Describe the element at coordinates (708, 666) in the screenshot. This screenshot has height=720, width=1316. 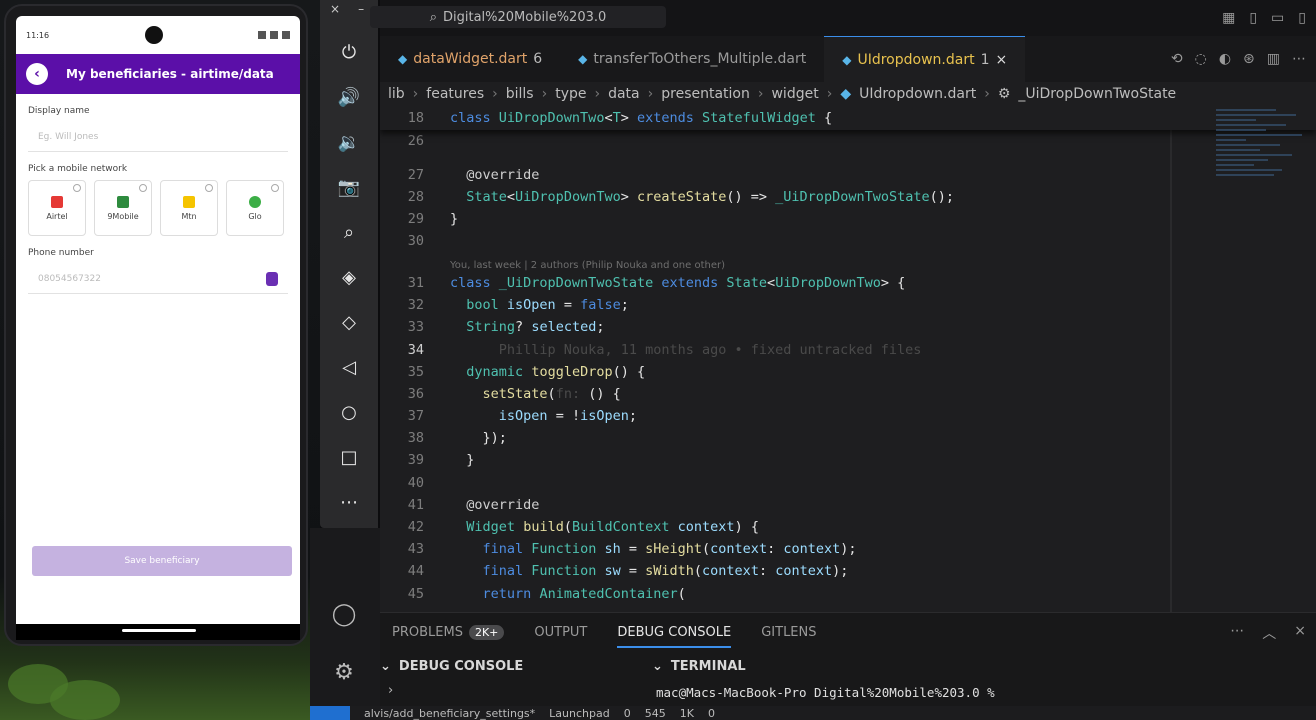
I see `section-title: TERMINAL` at that location.